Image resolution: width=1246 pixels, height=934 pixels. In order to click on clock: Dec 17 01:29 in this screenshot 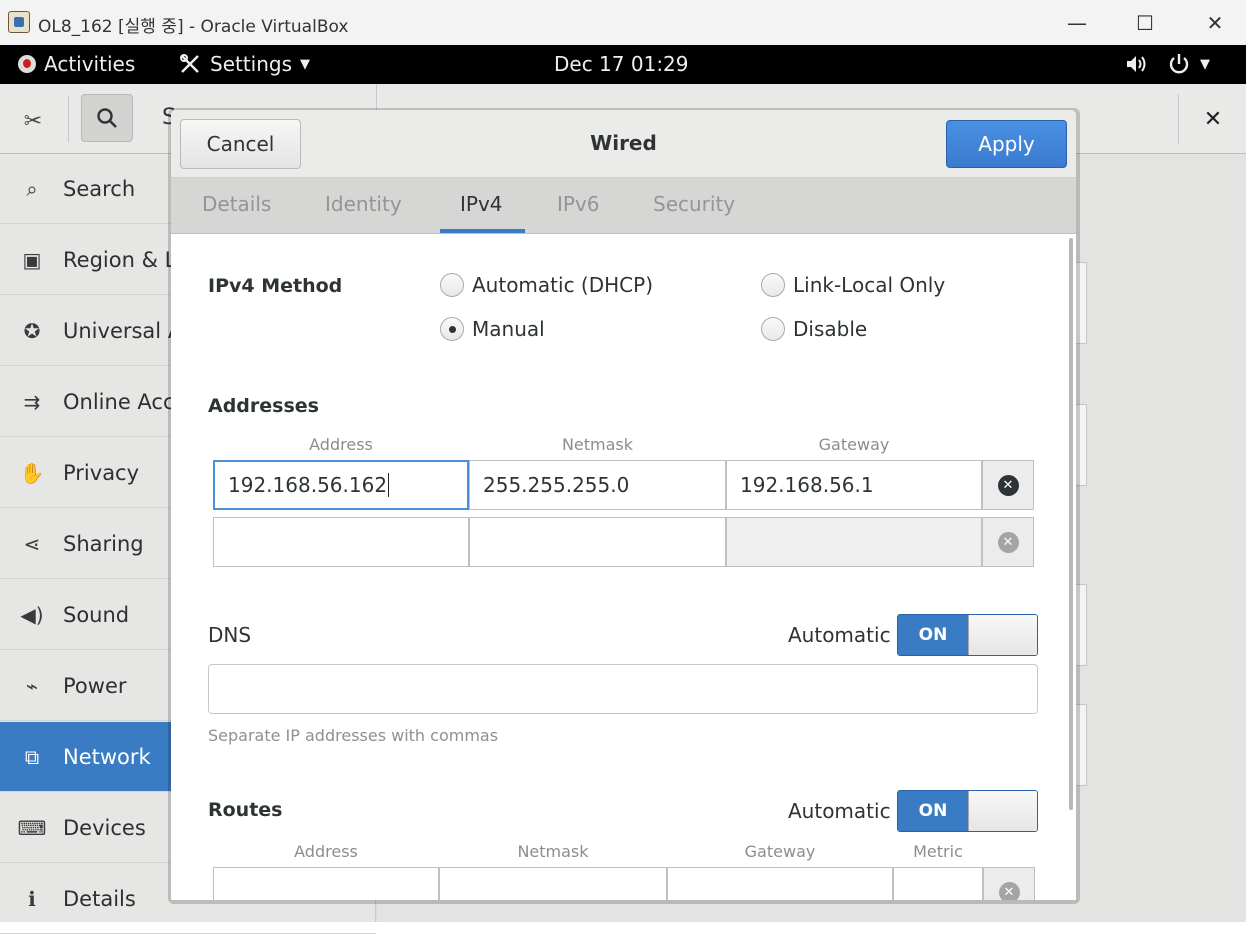, I will do `click(621, 64)`.